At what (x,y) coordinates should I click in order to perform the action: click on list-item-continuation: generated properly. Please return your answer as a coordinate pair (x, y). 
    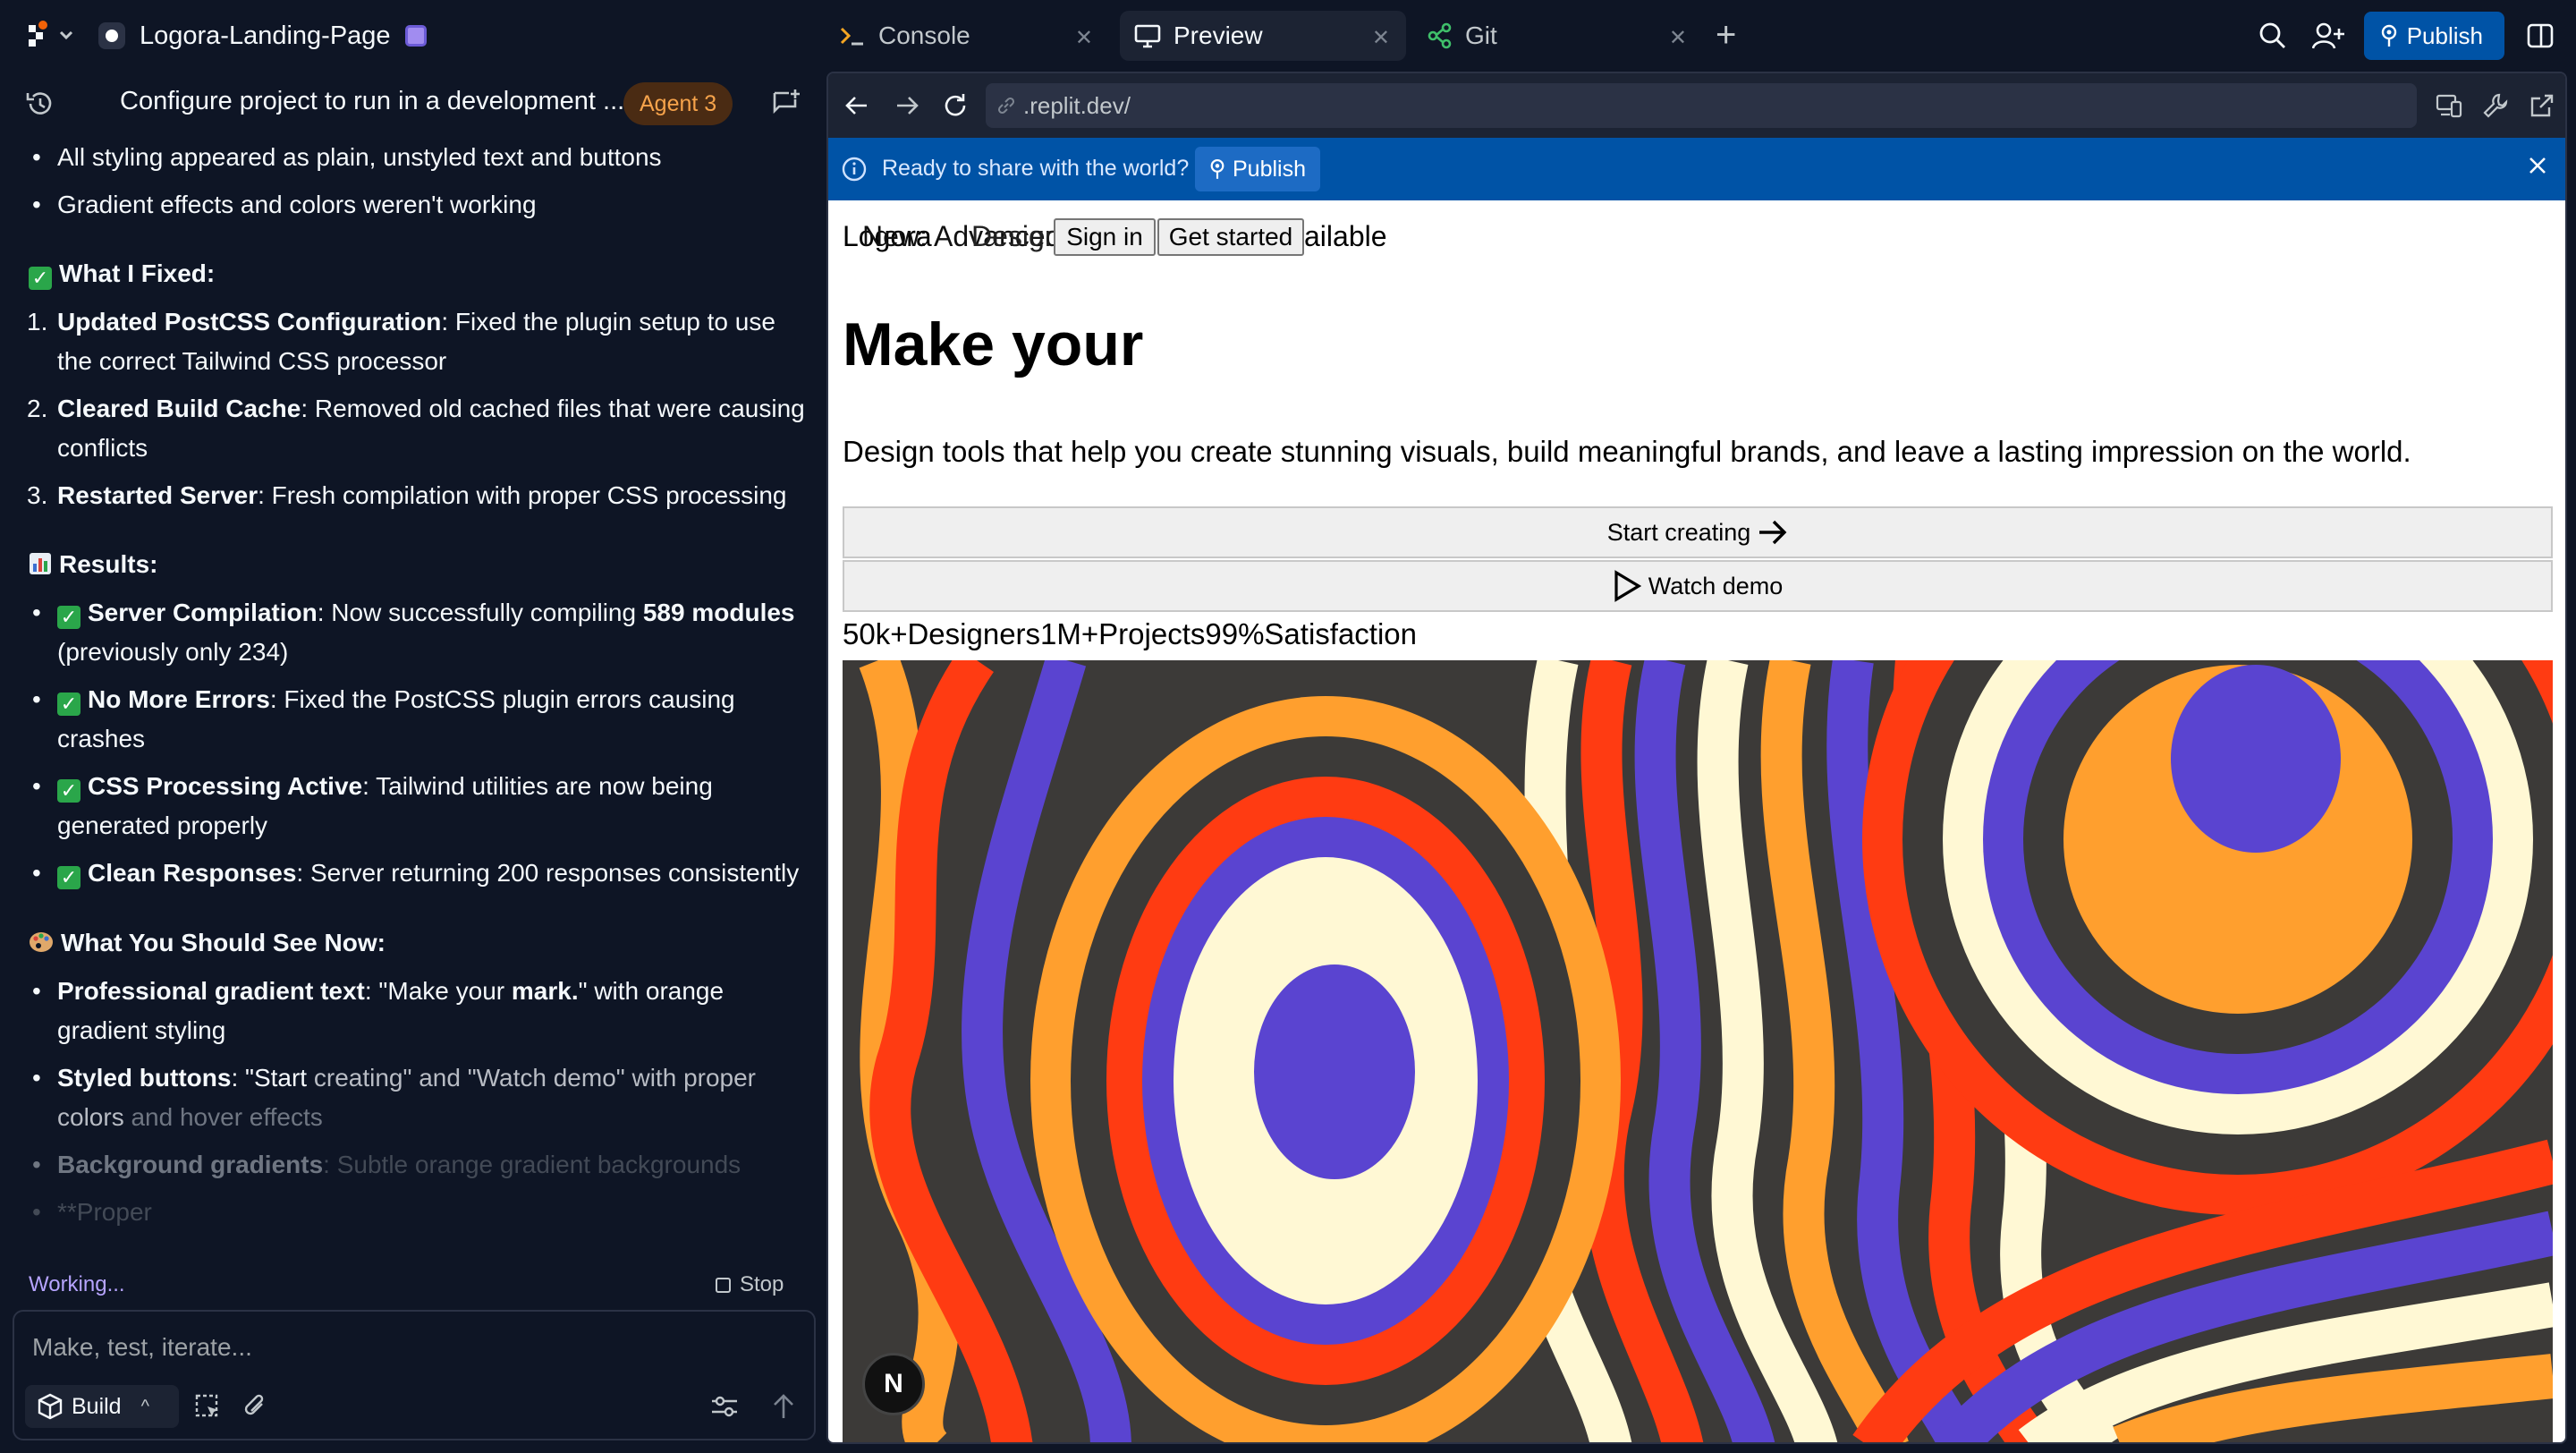
    Looking at the image, I should click on (162, 825).